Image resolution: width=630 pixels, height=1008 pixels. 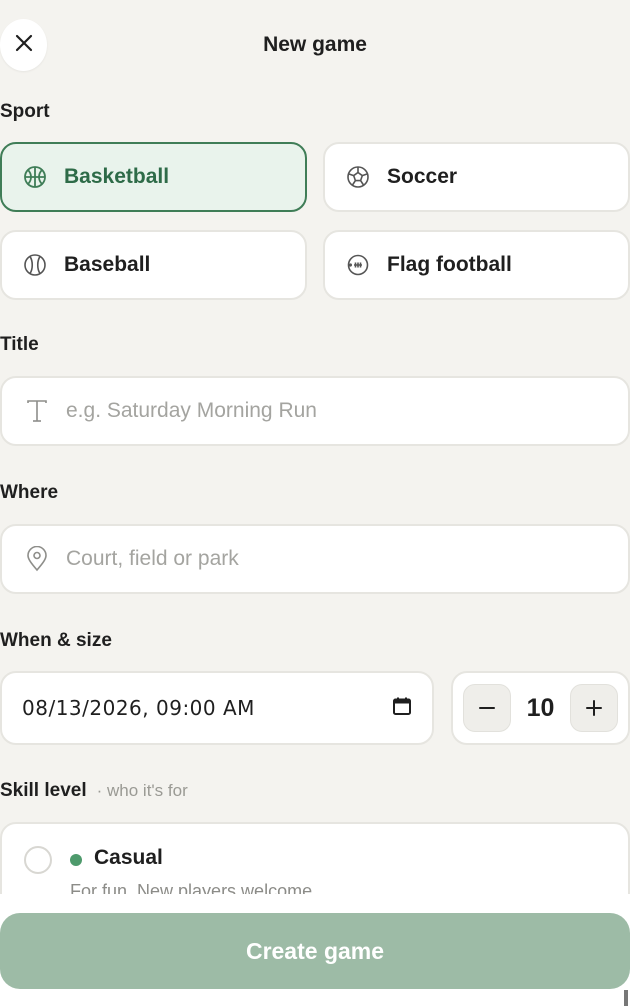 I want to click on skill-level-sublabel: · who it's for, so click(x=142, y=790).